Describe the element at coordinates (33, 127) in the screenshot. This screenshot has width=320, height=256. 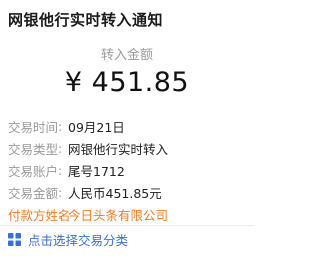
I see `detail-label: 交易时间` at that location.